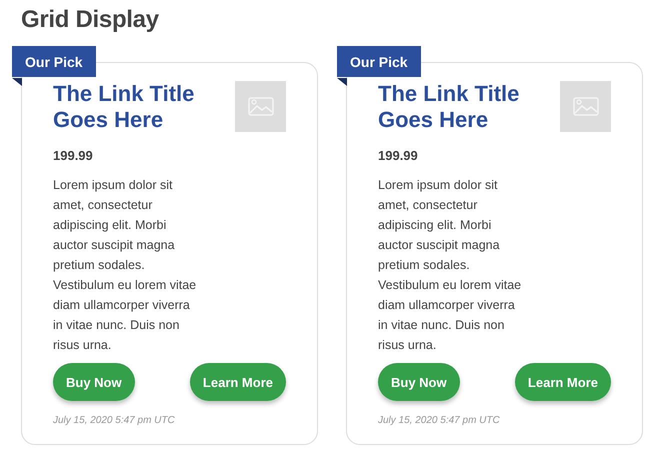 This screenshot has width=661, height=475. I want to click on page-title: Grid Display, so click(90, 20).